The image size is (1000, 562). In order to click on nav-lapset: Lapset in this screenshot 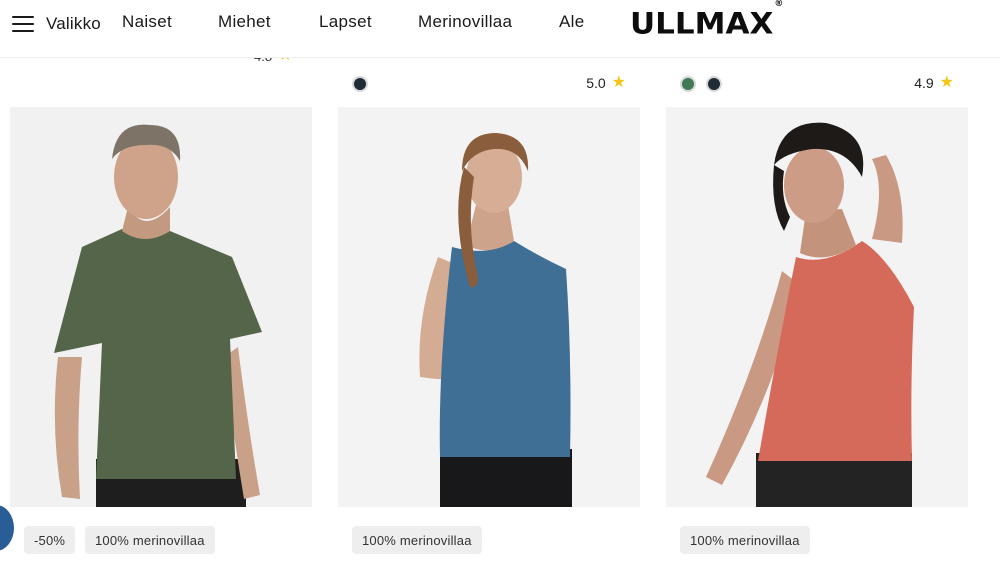, I will do `click(345, 22)`.